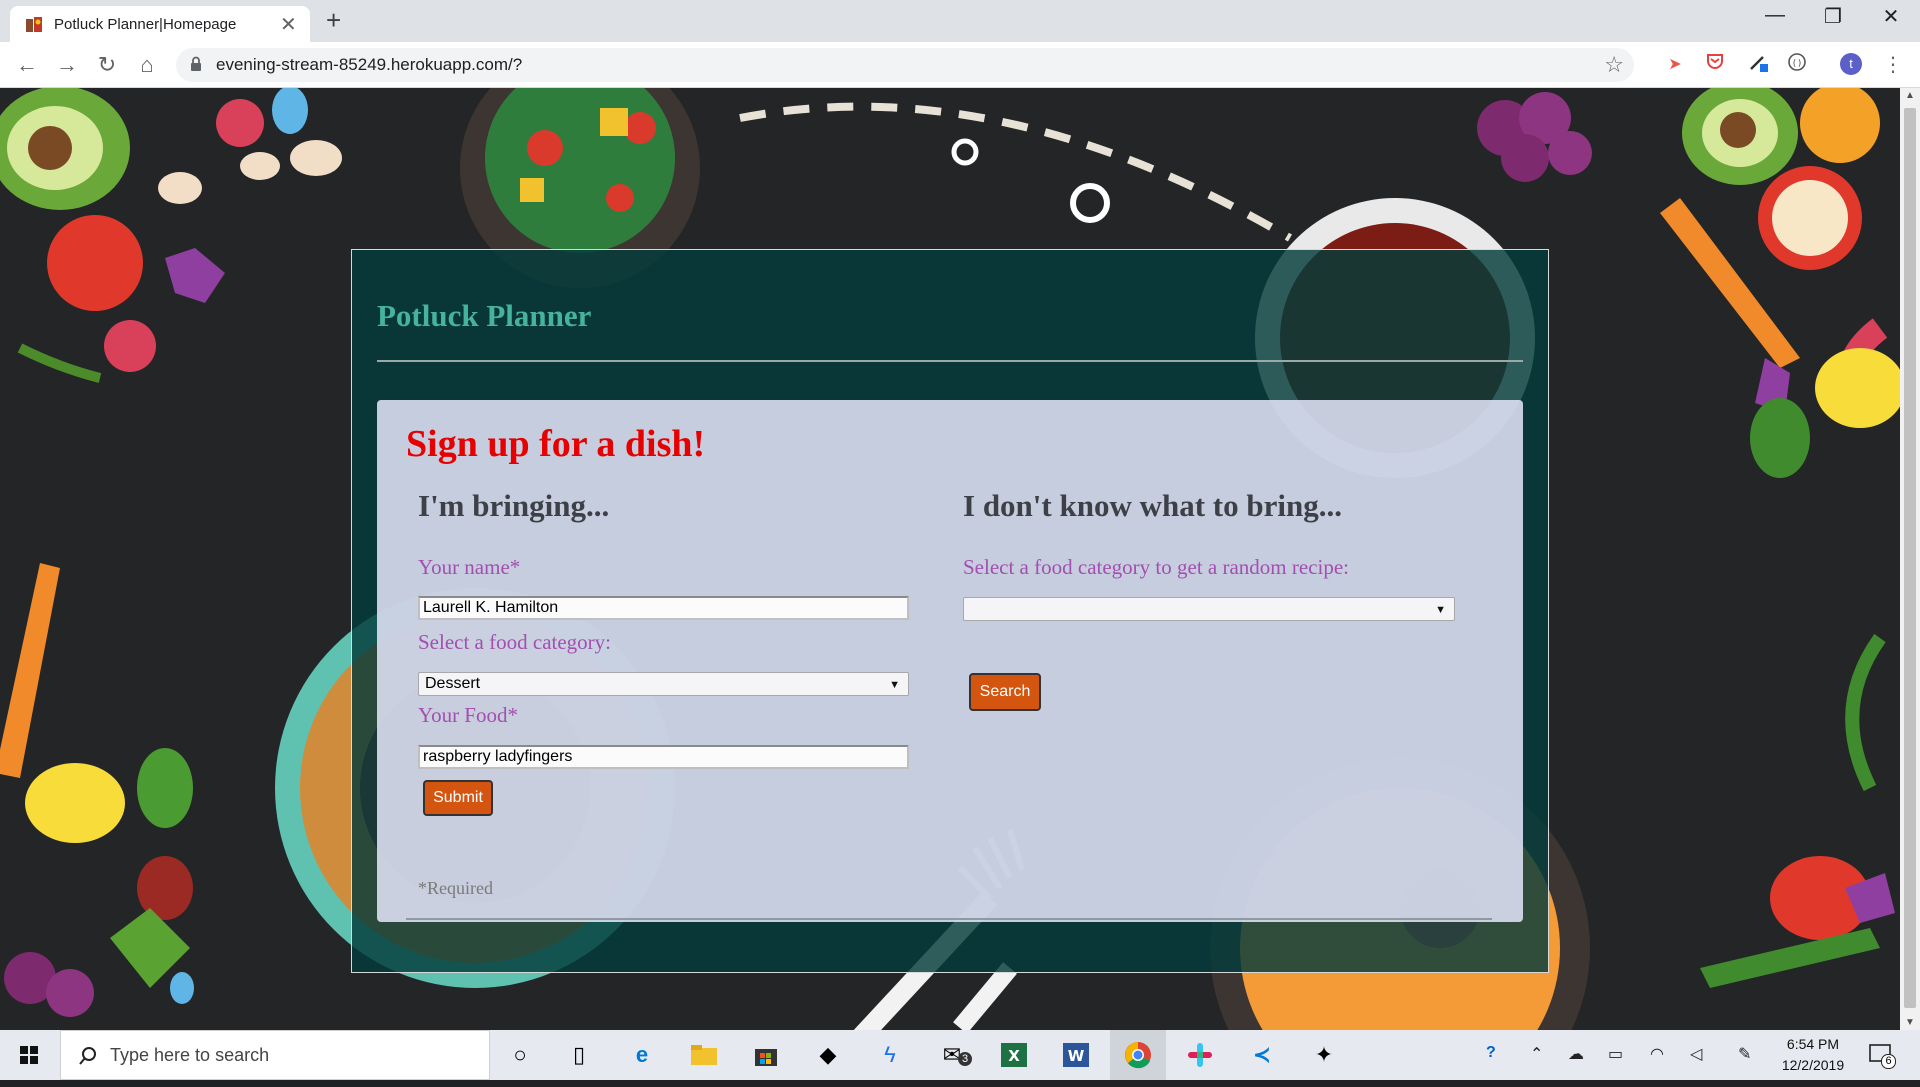  I want to click on windows-logo-icon, so click(29, 1055).